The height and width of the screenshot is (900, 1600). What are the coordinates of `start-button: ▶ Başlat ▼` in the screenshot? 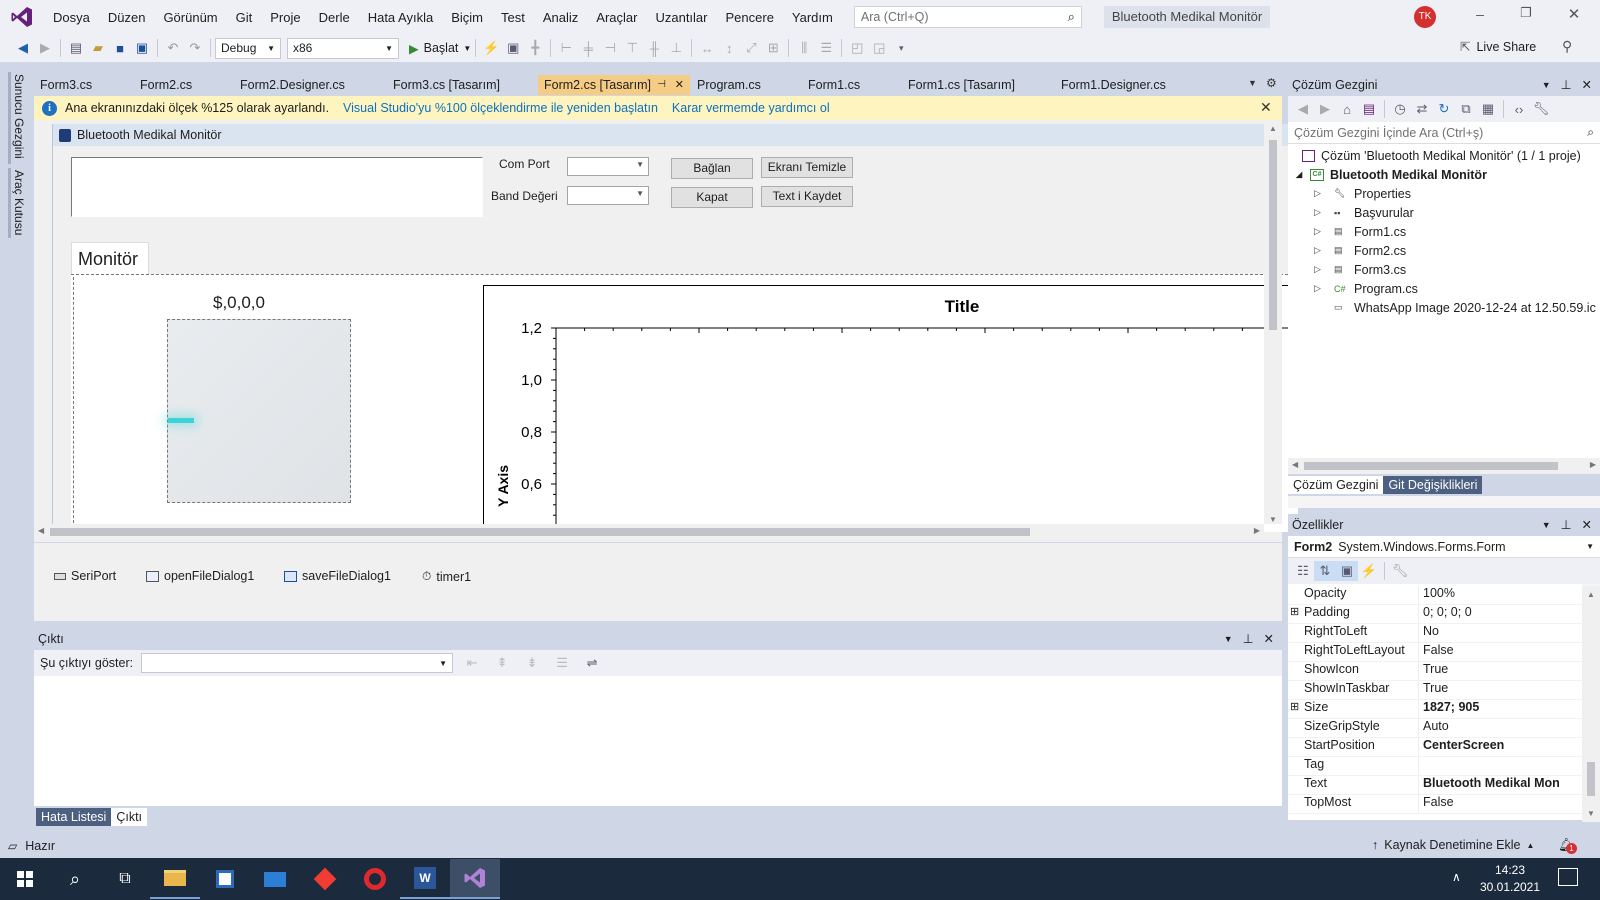 It's located at (440, 48).